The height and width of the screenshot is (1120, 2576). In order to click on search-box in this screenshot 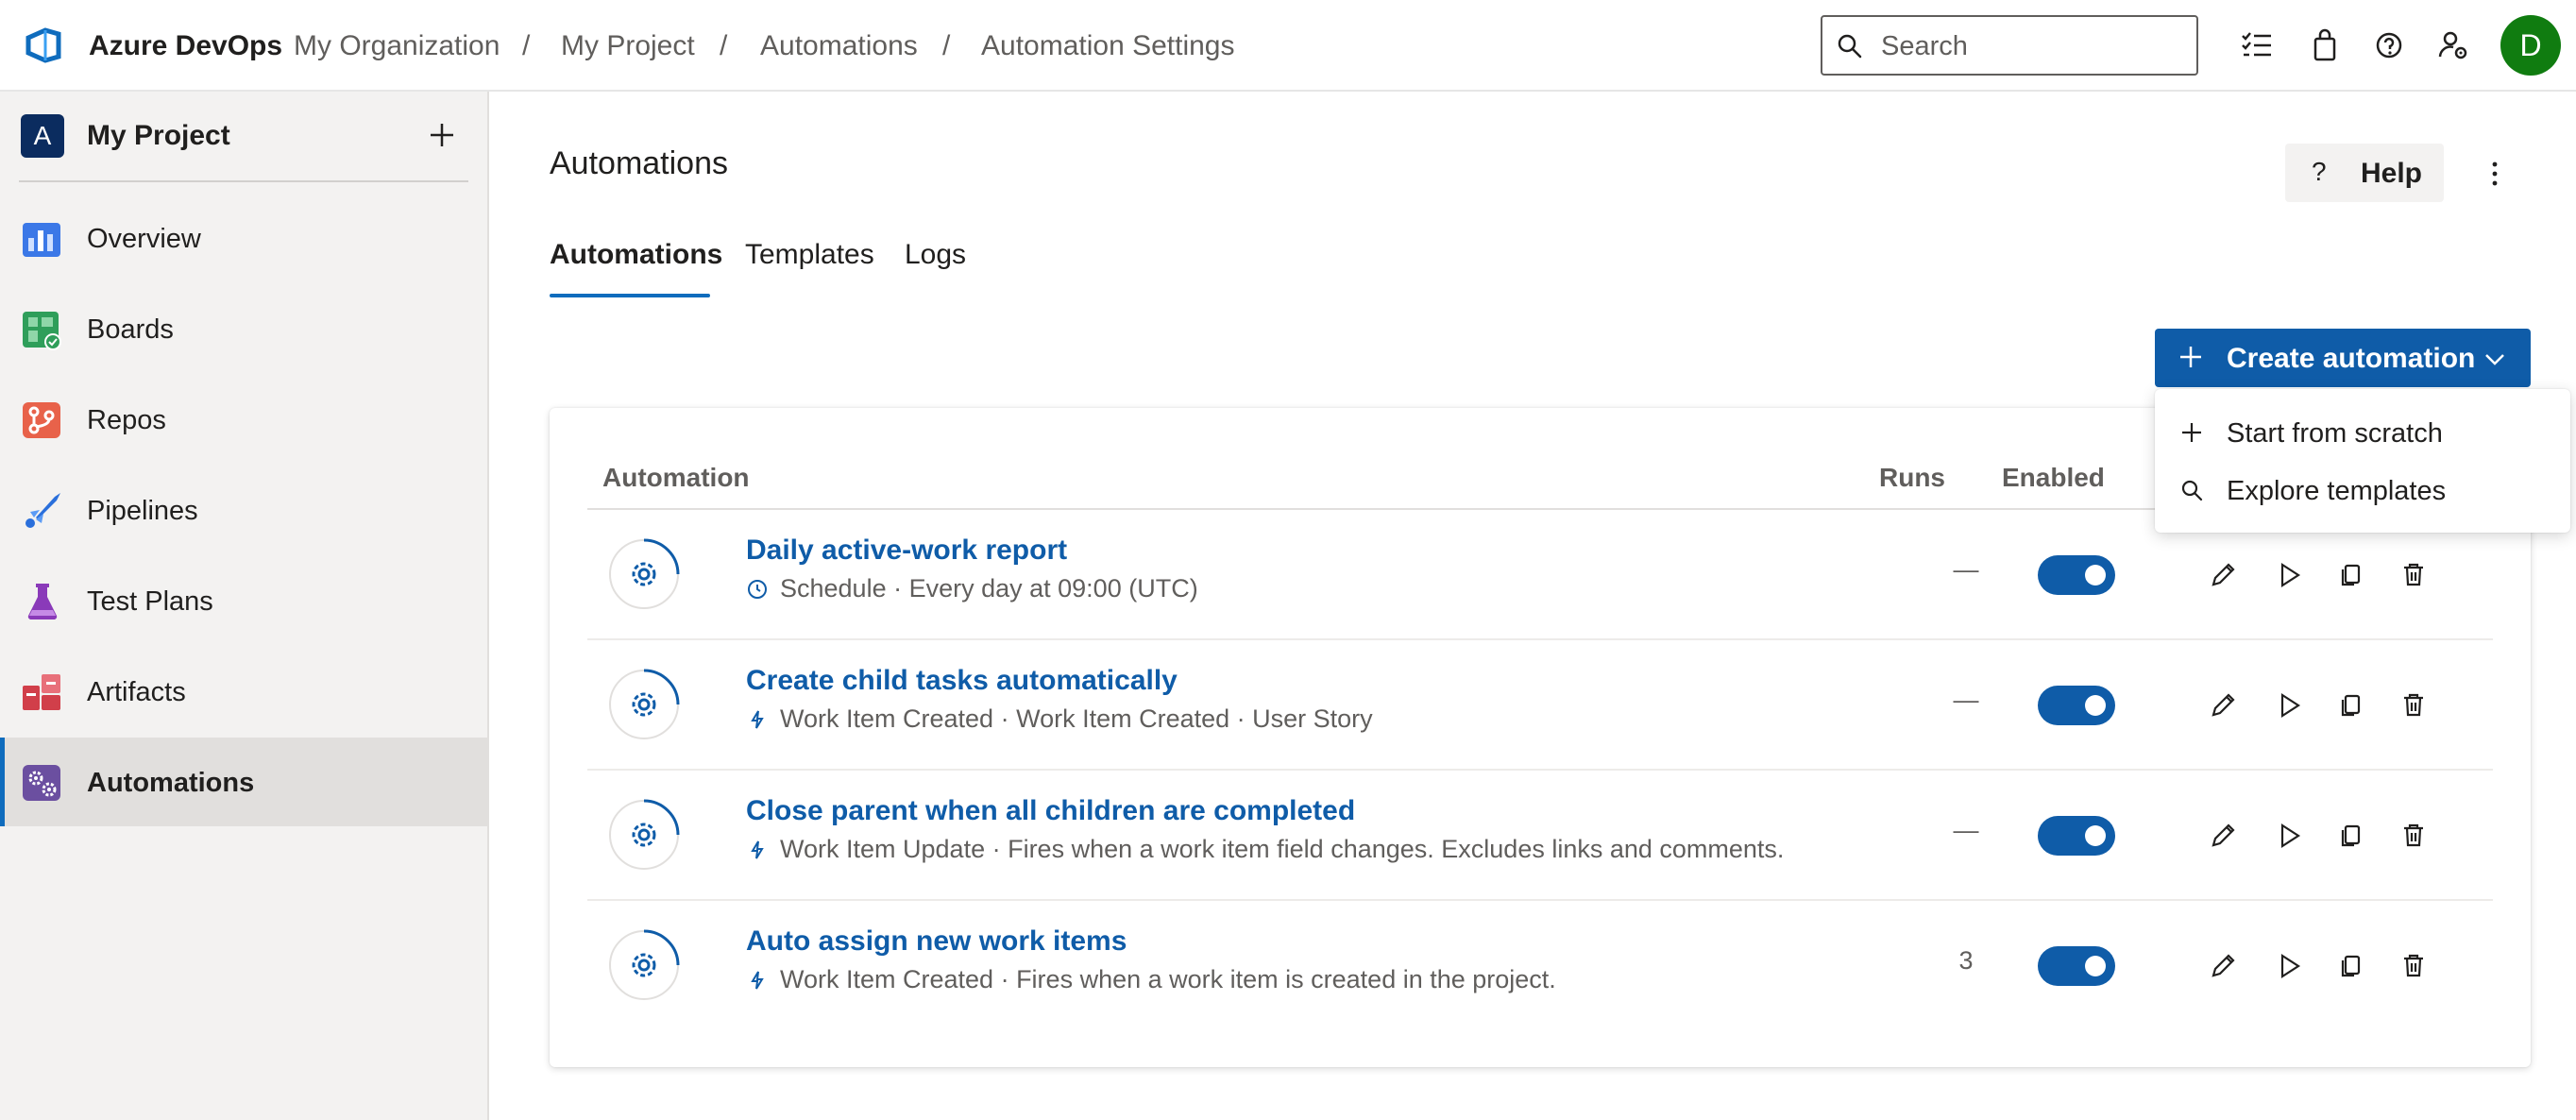, I will do `click(2009, 45)`.